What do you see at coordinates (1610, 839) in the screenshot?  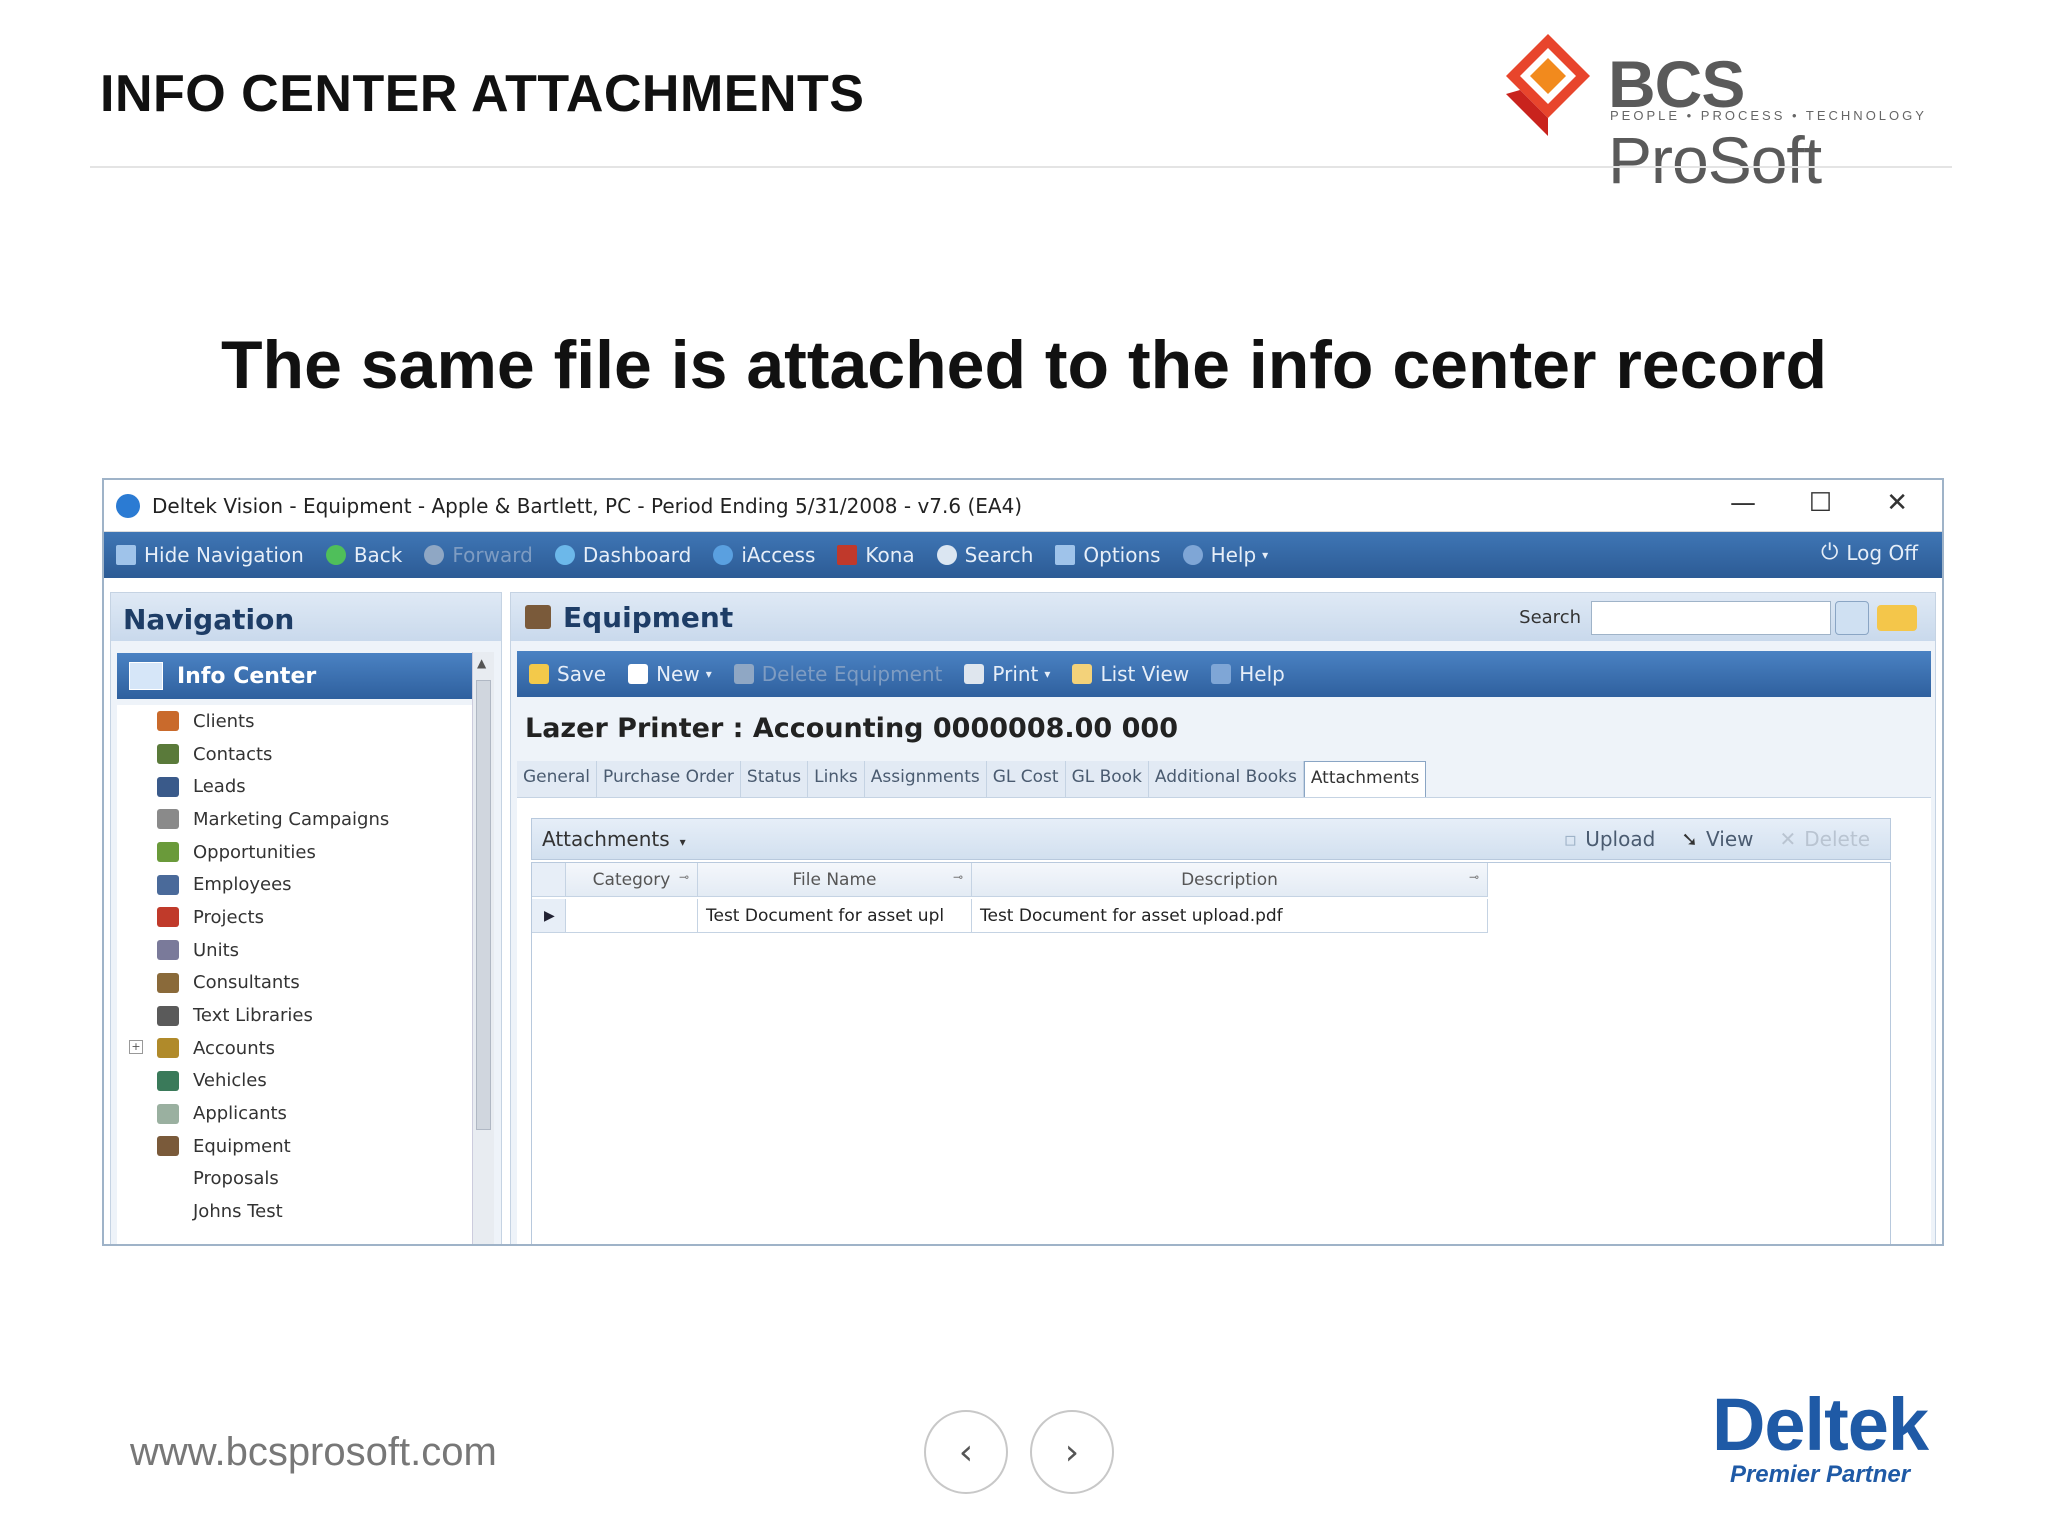 I see `upload-button: ▫ Upload` at bounding box center [1610, 839].